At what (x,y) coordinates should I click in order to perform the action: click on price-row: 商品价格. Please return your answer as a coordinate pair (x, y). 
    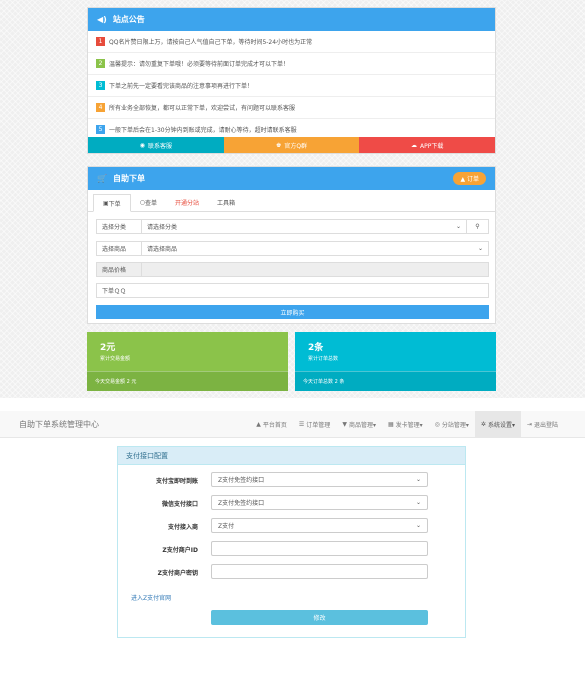
    Looking at the image, I should click on (292, 269).